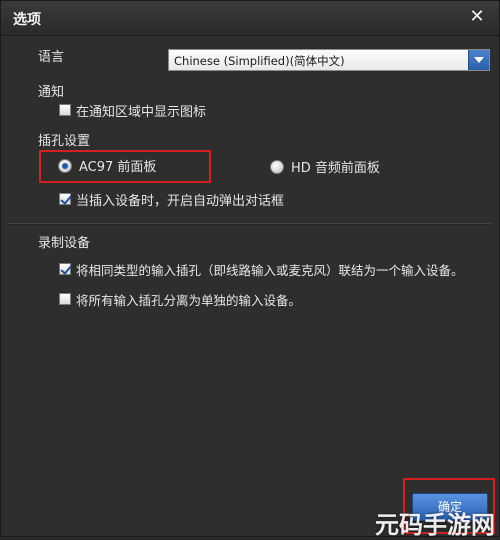 This screenshot has width=500, height=540. I want to click on link-same-type-label: 将相同类型的输入插孔（即线路输入或麦克风）联结为一个输入设备。, so click(270, 270).